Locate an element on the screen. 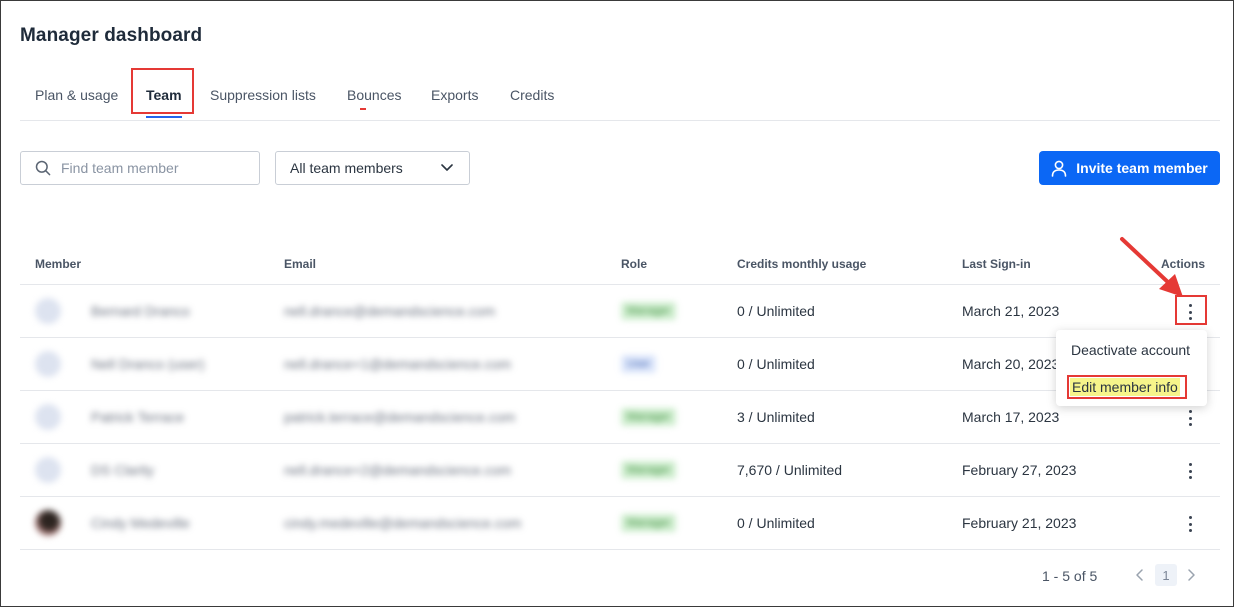 The height and width of the screenshot is (607, 1234). chevron-right-icon is located at coordinates (1191, 575).